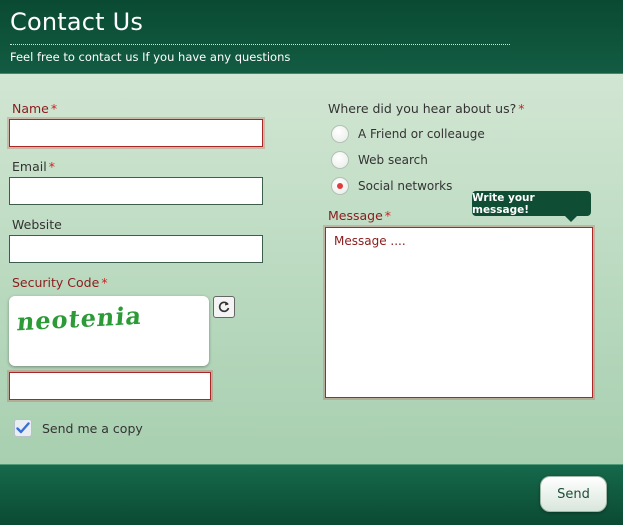 This screenshot has height=525, width=623. Describe the element at coordinates (92, 428) in the screenshot. I see `send-copy-label: Send me a copy` at that location.